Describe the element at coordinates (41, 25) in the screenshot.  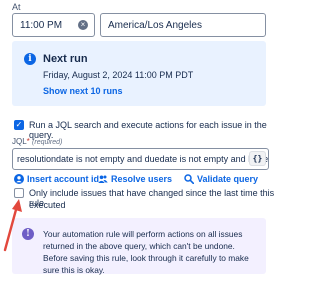
I see `time-value: 11:00 PM` at that location.